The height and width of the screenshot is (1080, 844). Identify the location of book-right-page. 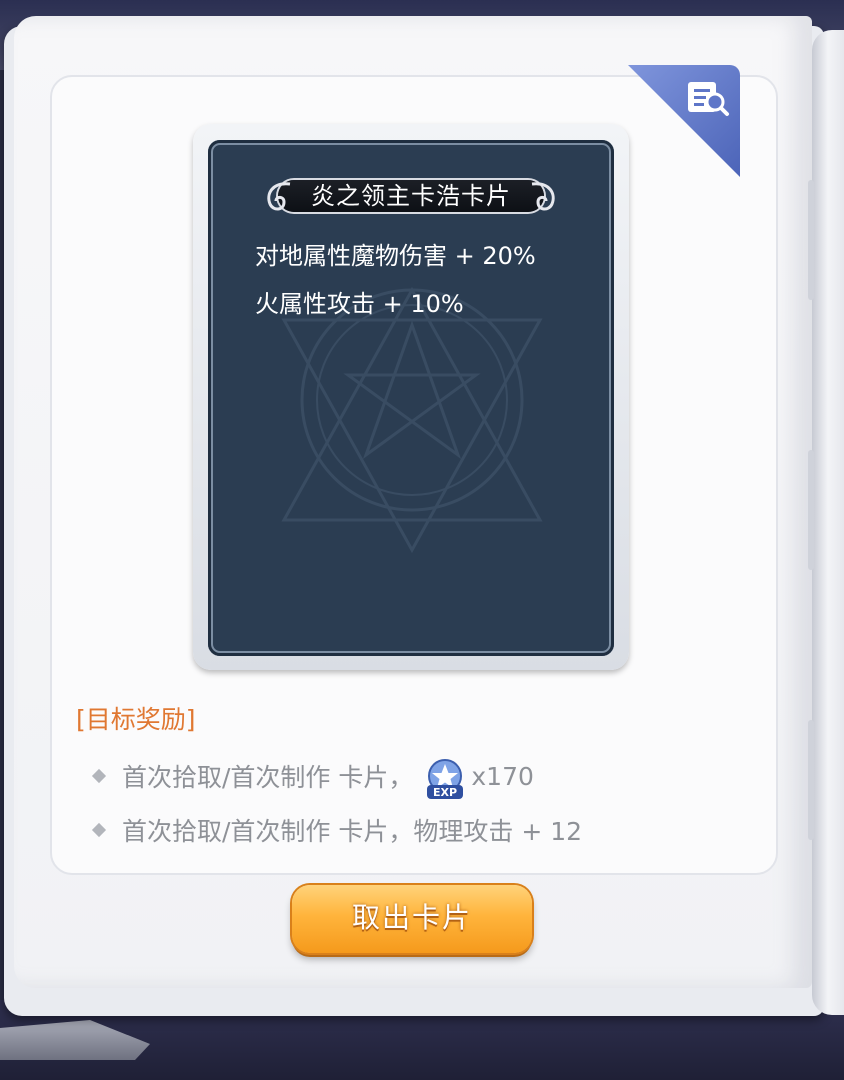
(828, 522).